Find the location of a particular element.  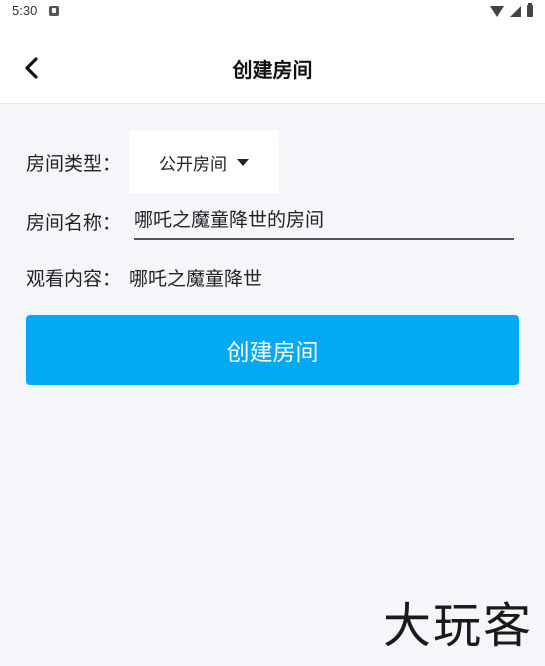

room-type-label: 房间类型： is located at coordinates (74, 164).